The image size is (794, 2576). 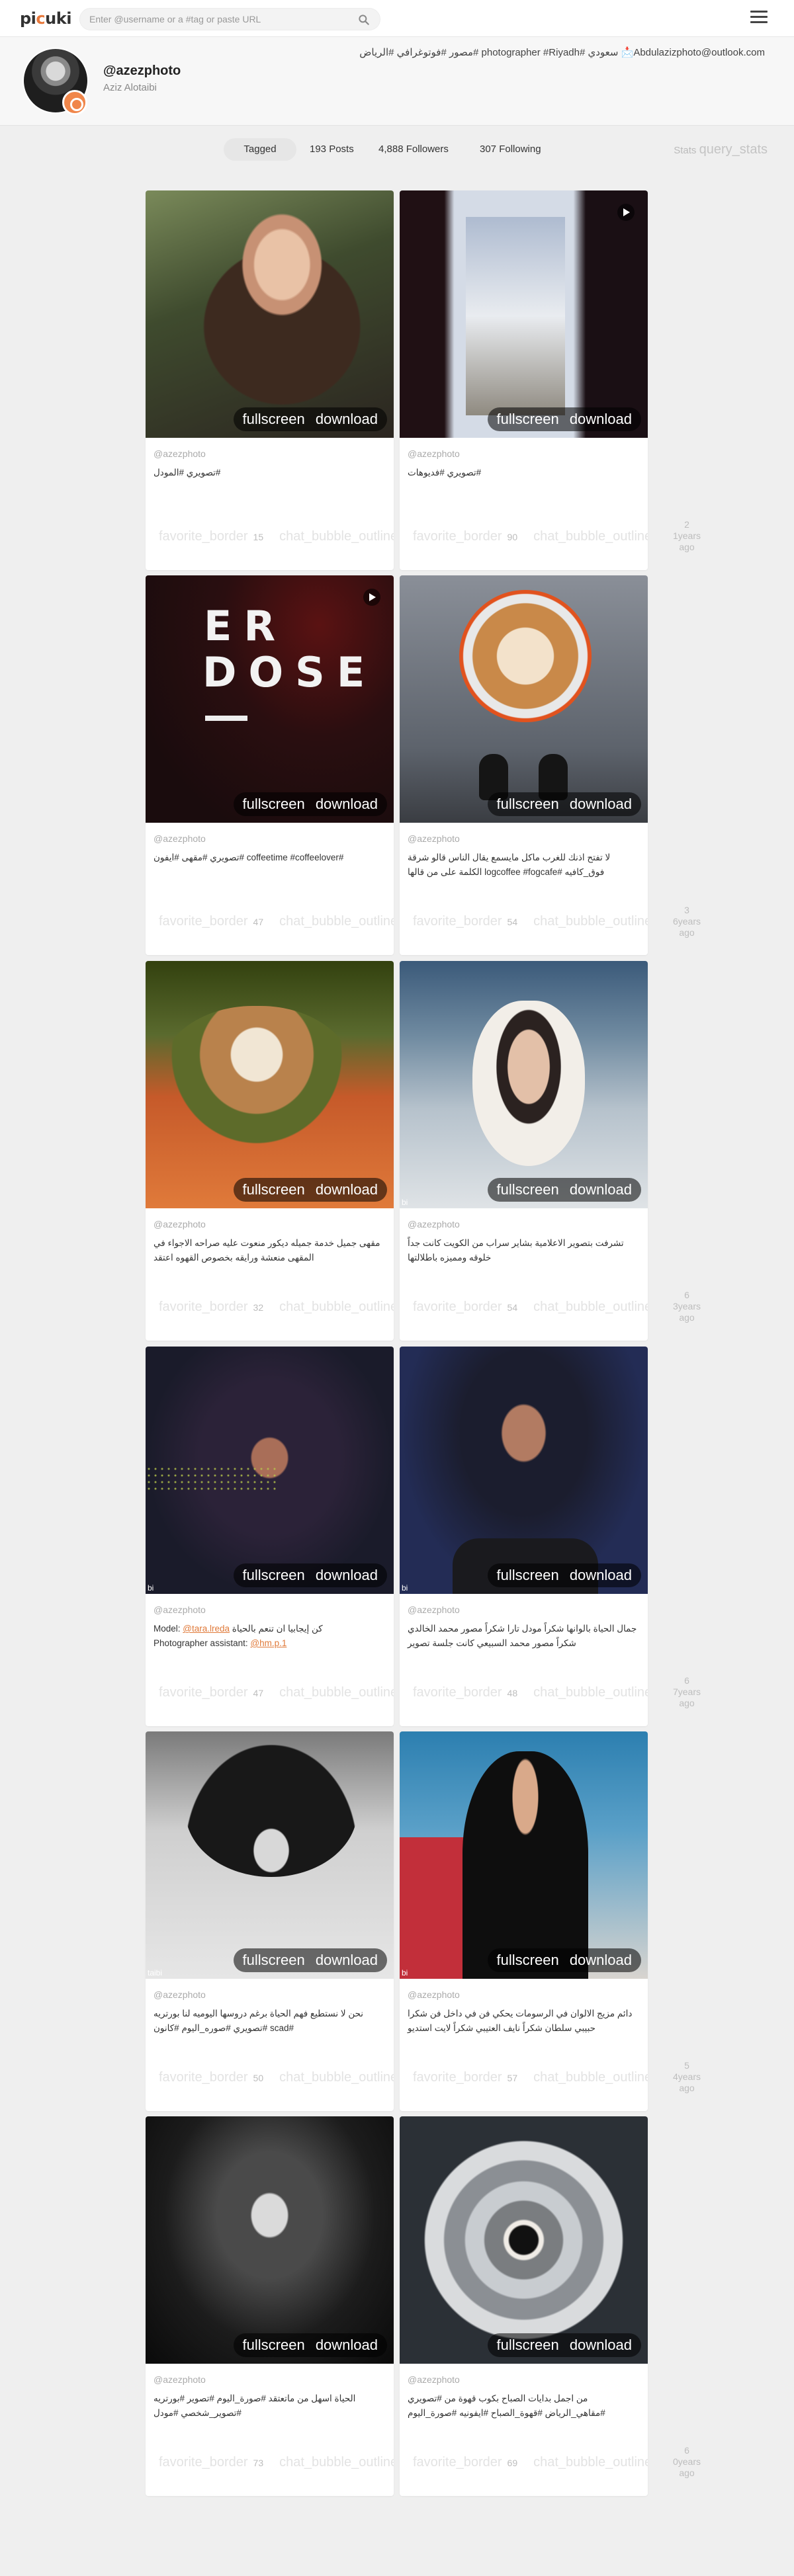 I want to click on post-footer: favorite_border 69 chat_bubble_outline, so click(x=530, y=2463).